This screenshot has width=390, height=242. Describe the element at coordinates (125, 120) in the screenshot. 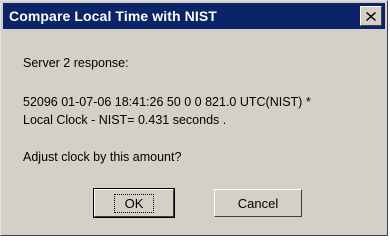

I see `clock-offset-line: Local Clock - NIST= 0.431 seconds .` at that location.